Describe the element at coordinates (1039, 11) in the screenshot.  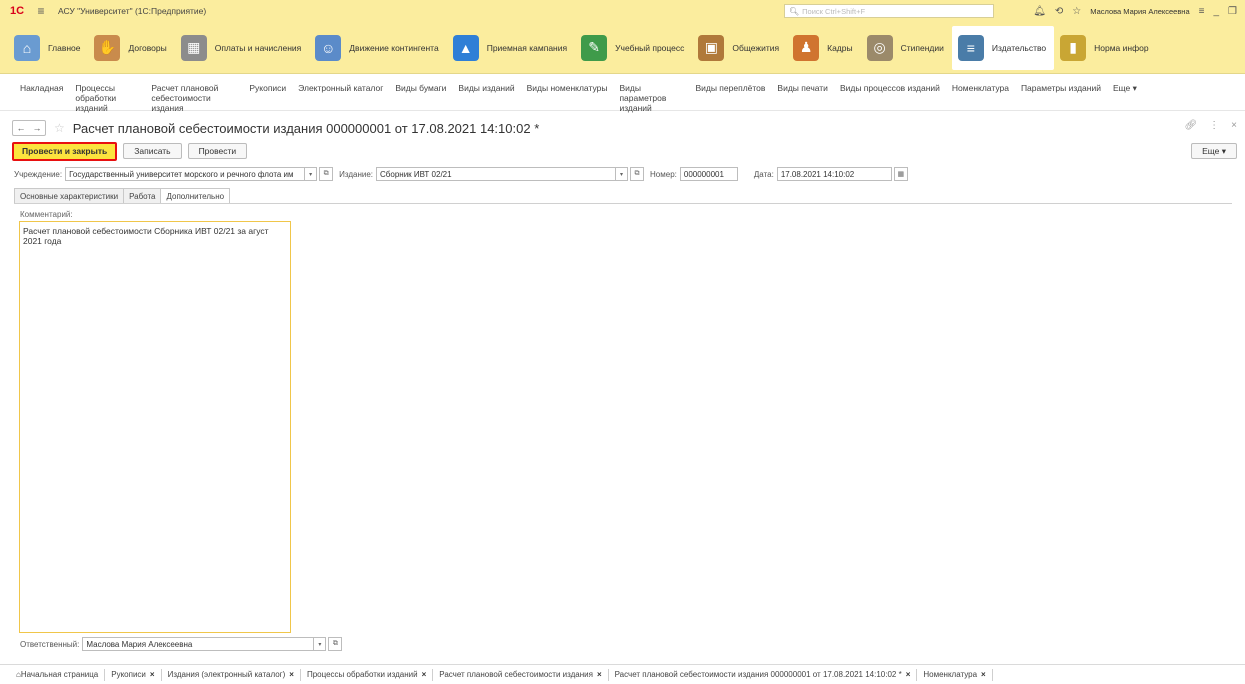
I see `bell-icon: 🔔︎` at that location.